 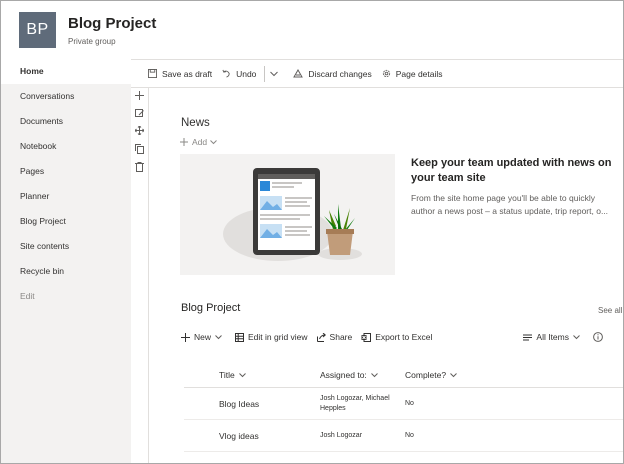 What do you see at coordinates (528, 337) in the screenshot?
I see `view-options-icon` at bounding box center [528, 337].